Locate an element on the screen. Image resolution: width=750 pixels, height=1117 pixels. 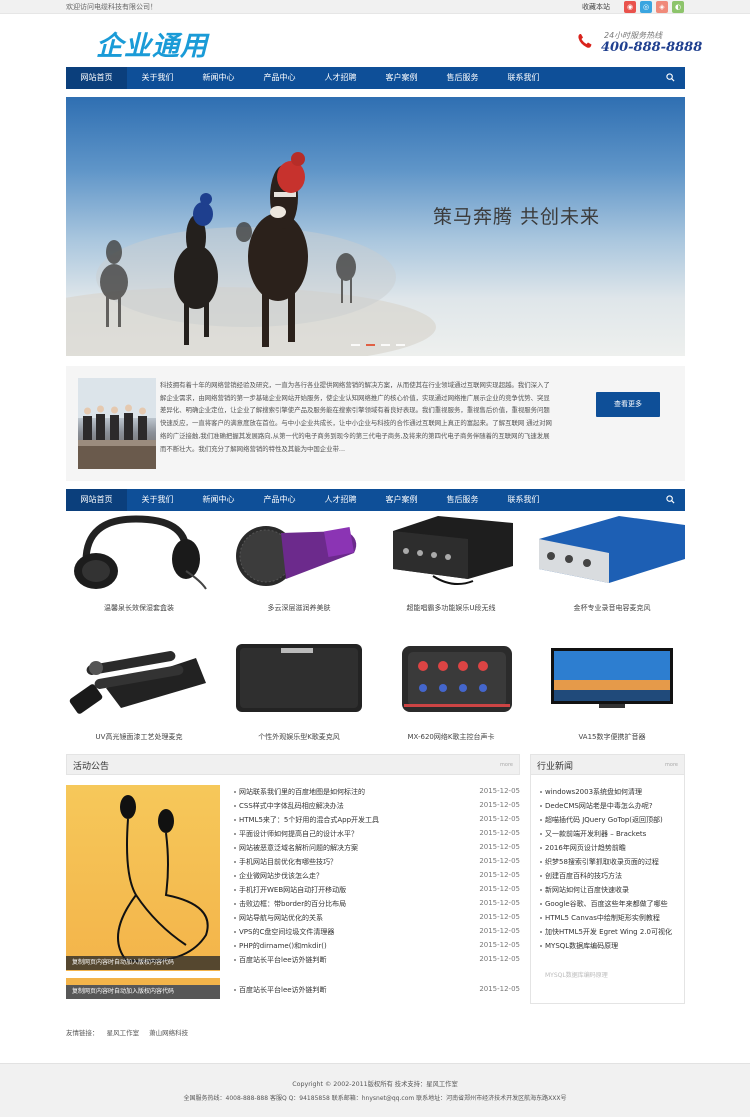
activity-more-link: more is located at coordinates (506, 765).